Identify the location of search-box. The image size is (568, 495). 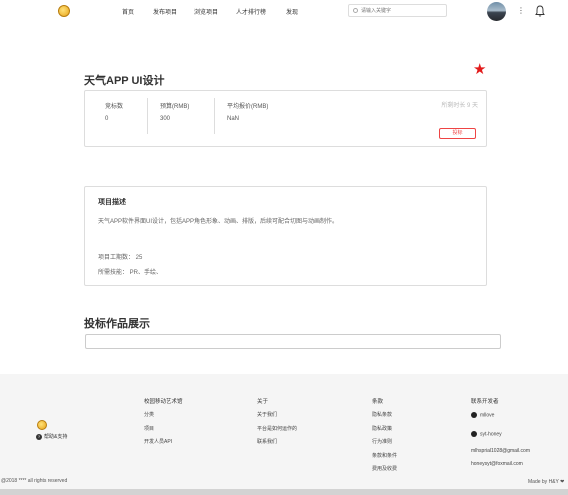
(397, 10).